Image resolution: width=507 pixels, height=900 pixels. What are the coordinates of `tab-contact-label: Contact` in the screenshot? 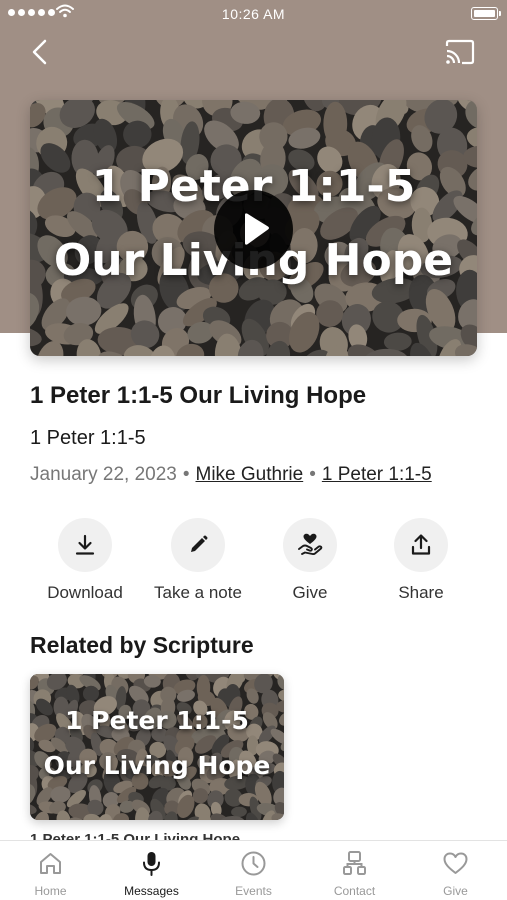 It's located at (354, 891).